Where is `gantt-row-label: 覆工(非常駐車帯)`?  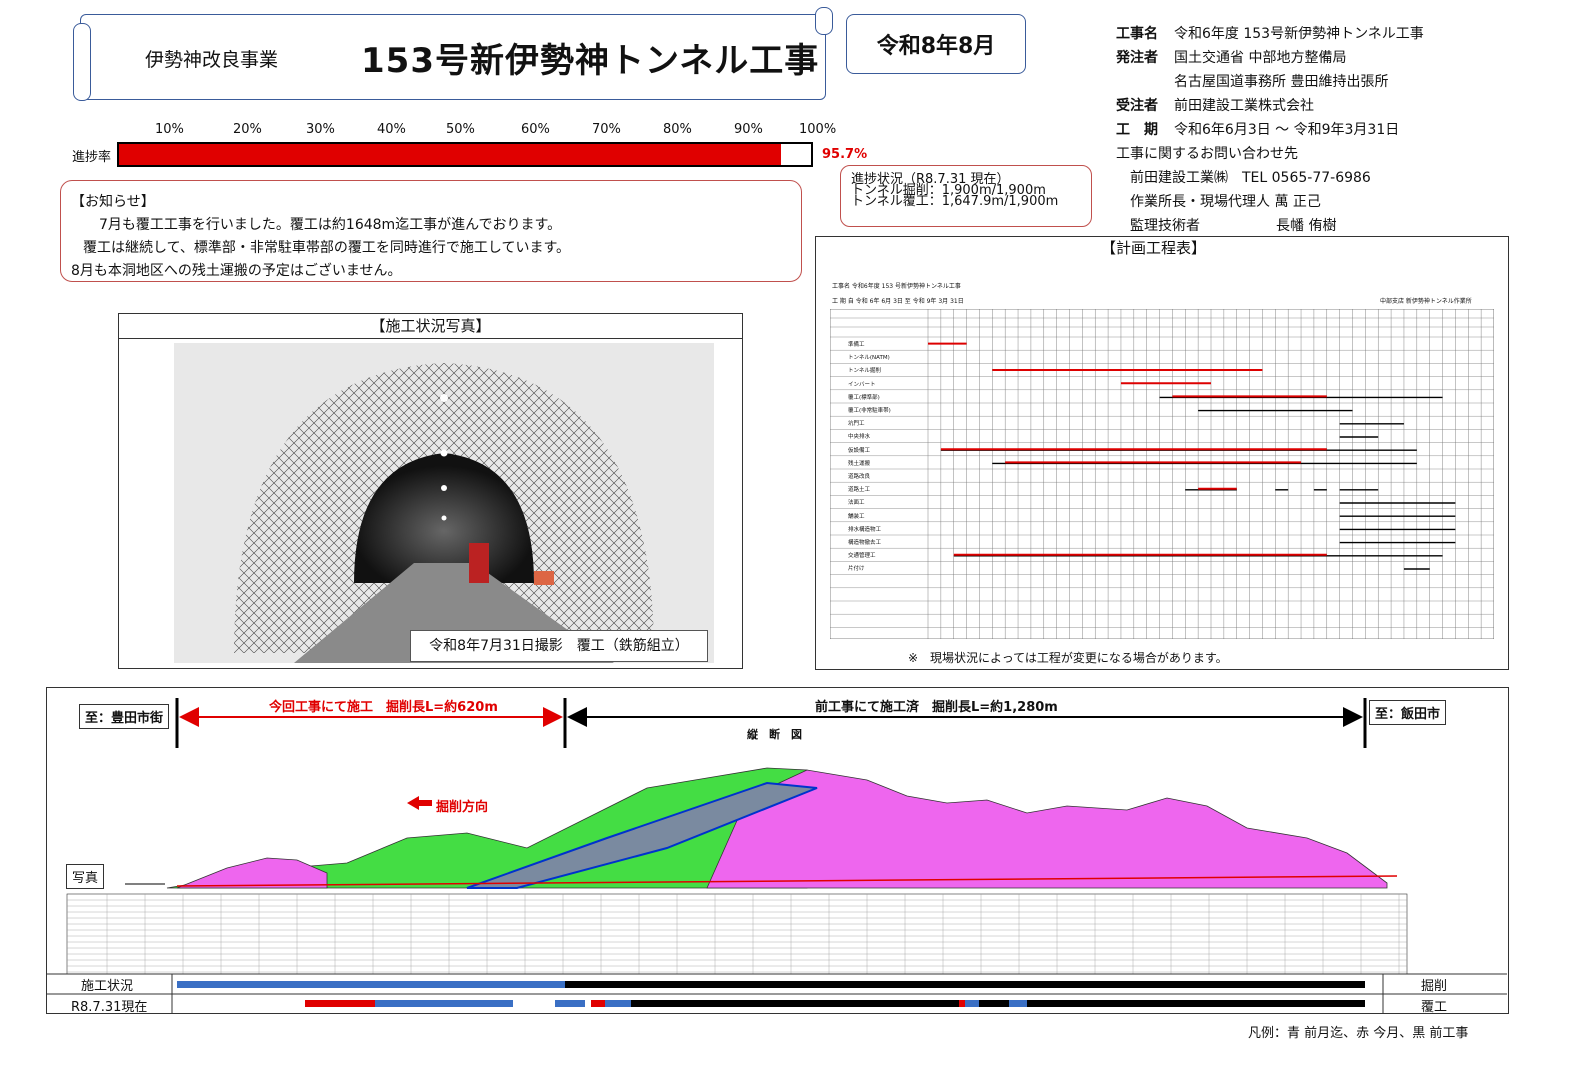 gantt-row-label: 覆工(非常駐車帯) is located at coordinates (869, 411).